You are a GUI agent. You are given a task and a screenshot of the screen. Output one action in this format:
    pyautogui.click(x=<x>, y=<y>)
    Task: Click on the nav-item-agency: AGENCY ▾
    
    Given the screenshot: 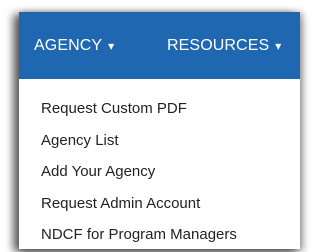 What is the action you would take?
    pyautogui.click(x=79, y=45)
    